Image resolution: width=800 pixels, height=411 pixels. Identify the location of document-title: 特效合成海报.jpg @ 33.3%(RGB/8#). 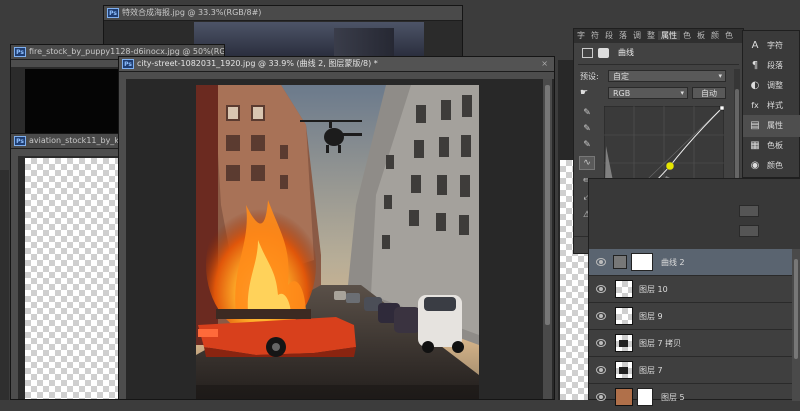
(192, 12).